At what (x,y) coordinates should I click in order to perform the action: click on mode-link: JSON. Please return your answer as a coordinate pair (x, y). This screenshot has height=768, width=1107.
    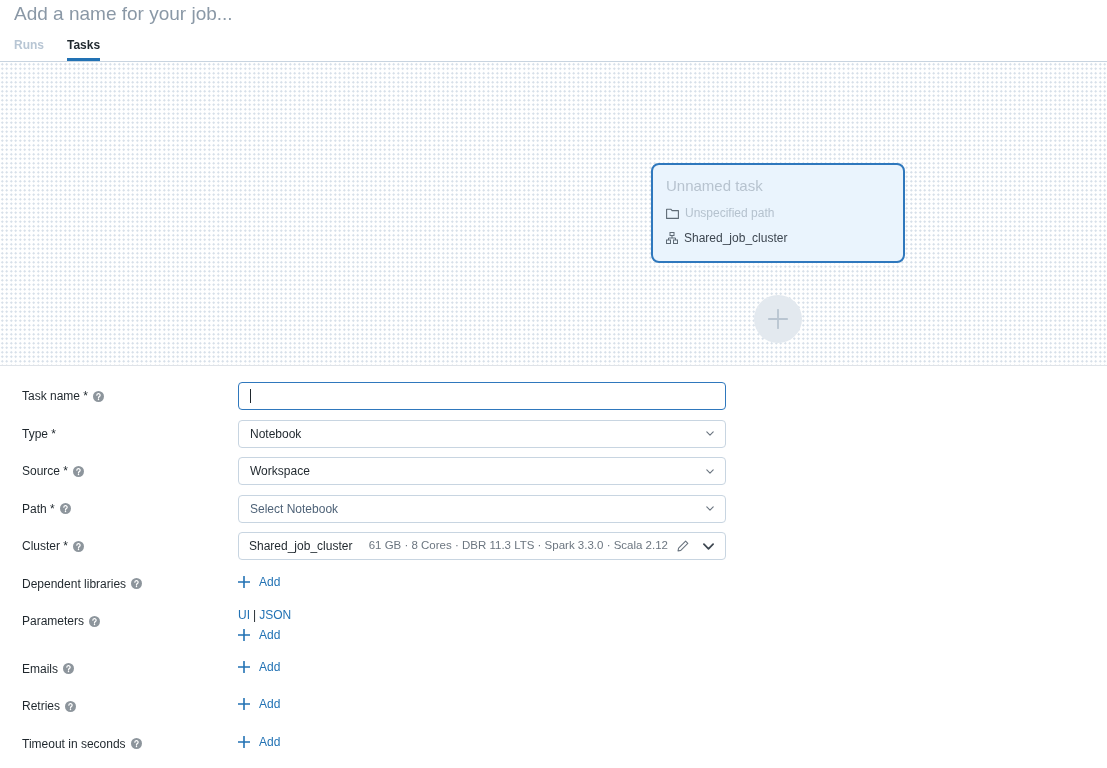
    Looking at the image, I should click on (275, 615).